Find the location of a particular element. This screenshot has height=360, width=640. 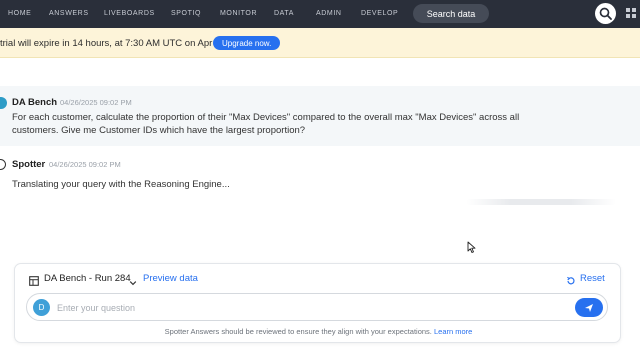

spotter-timestamp: 04/26/2025 09:02 PM is located at coordinates (85, 164).